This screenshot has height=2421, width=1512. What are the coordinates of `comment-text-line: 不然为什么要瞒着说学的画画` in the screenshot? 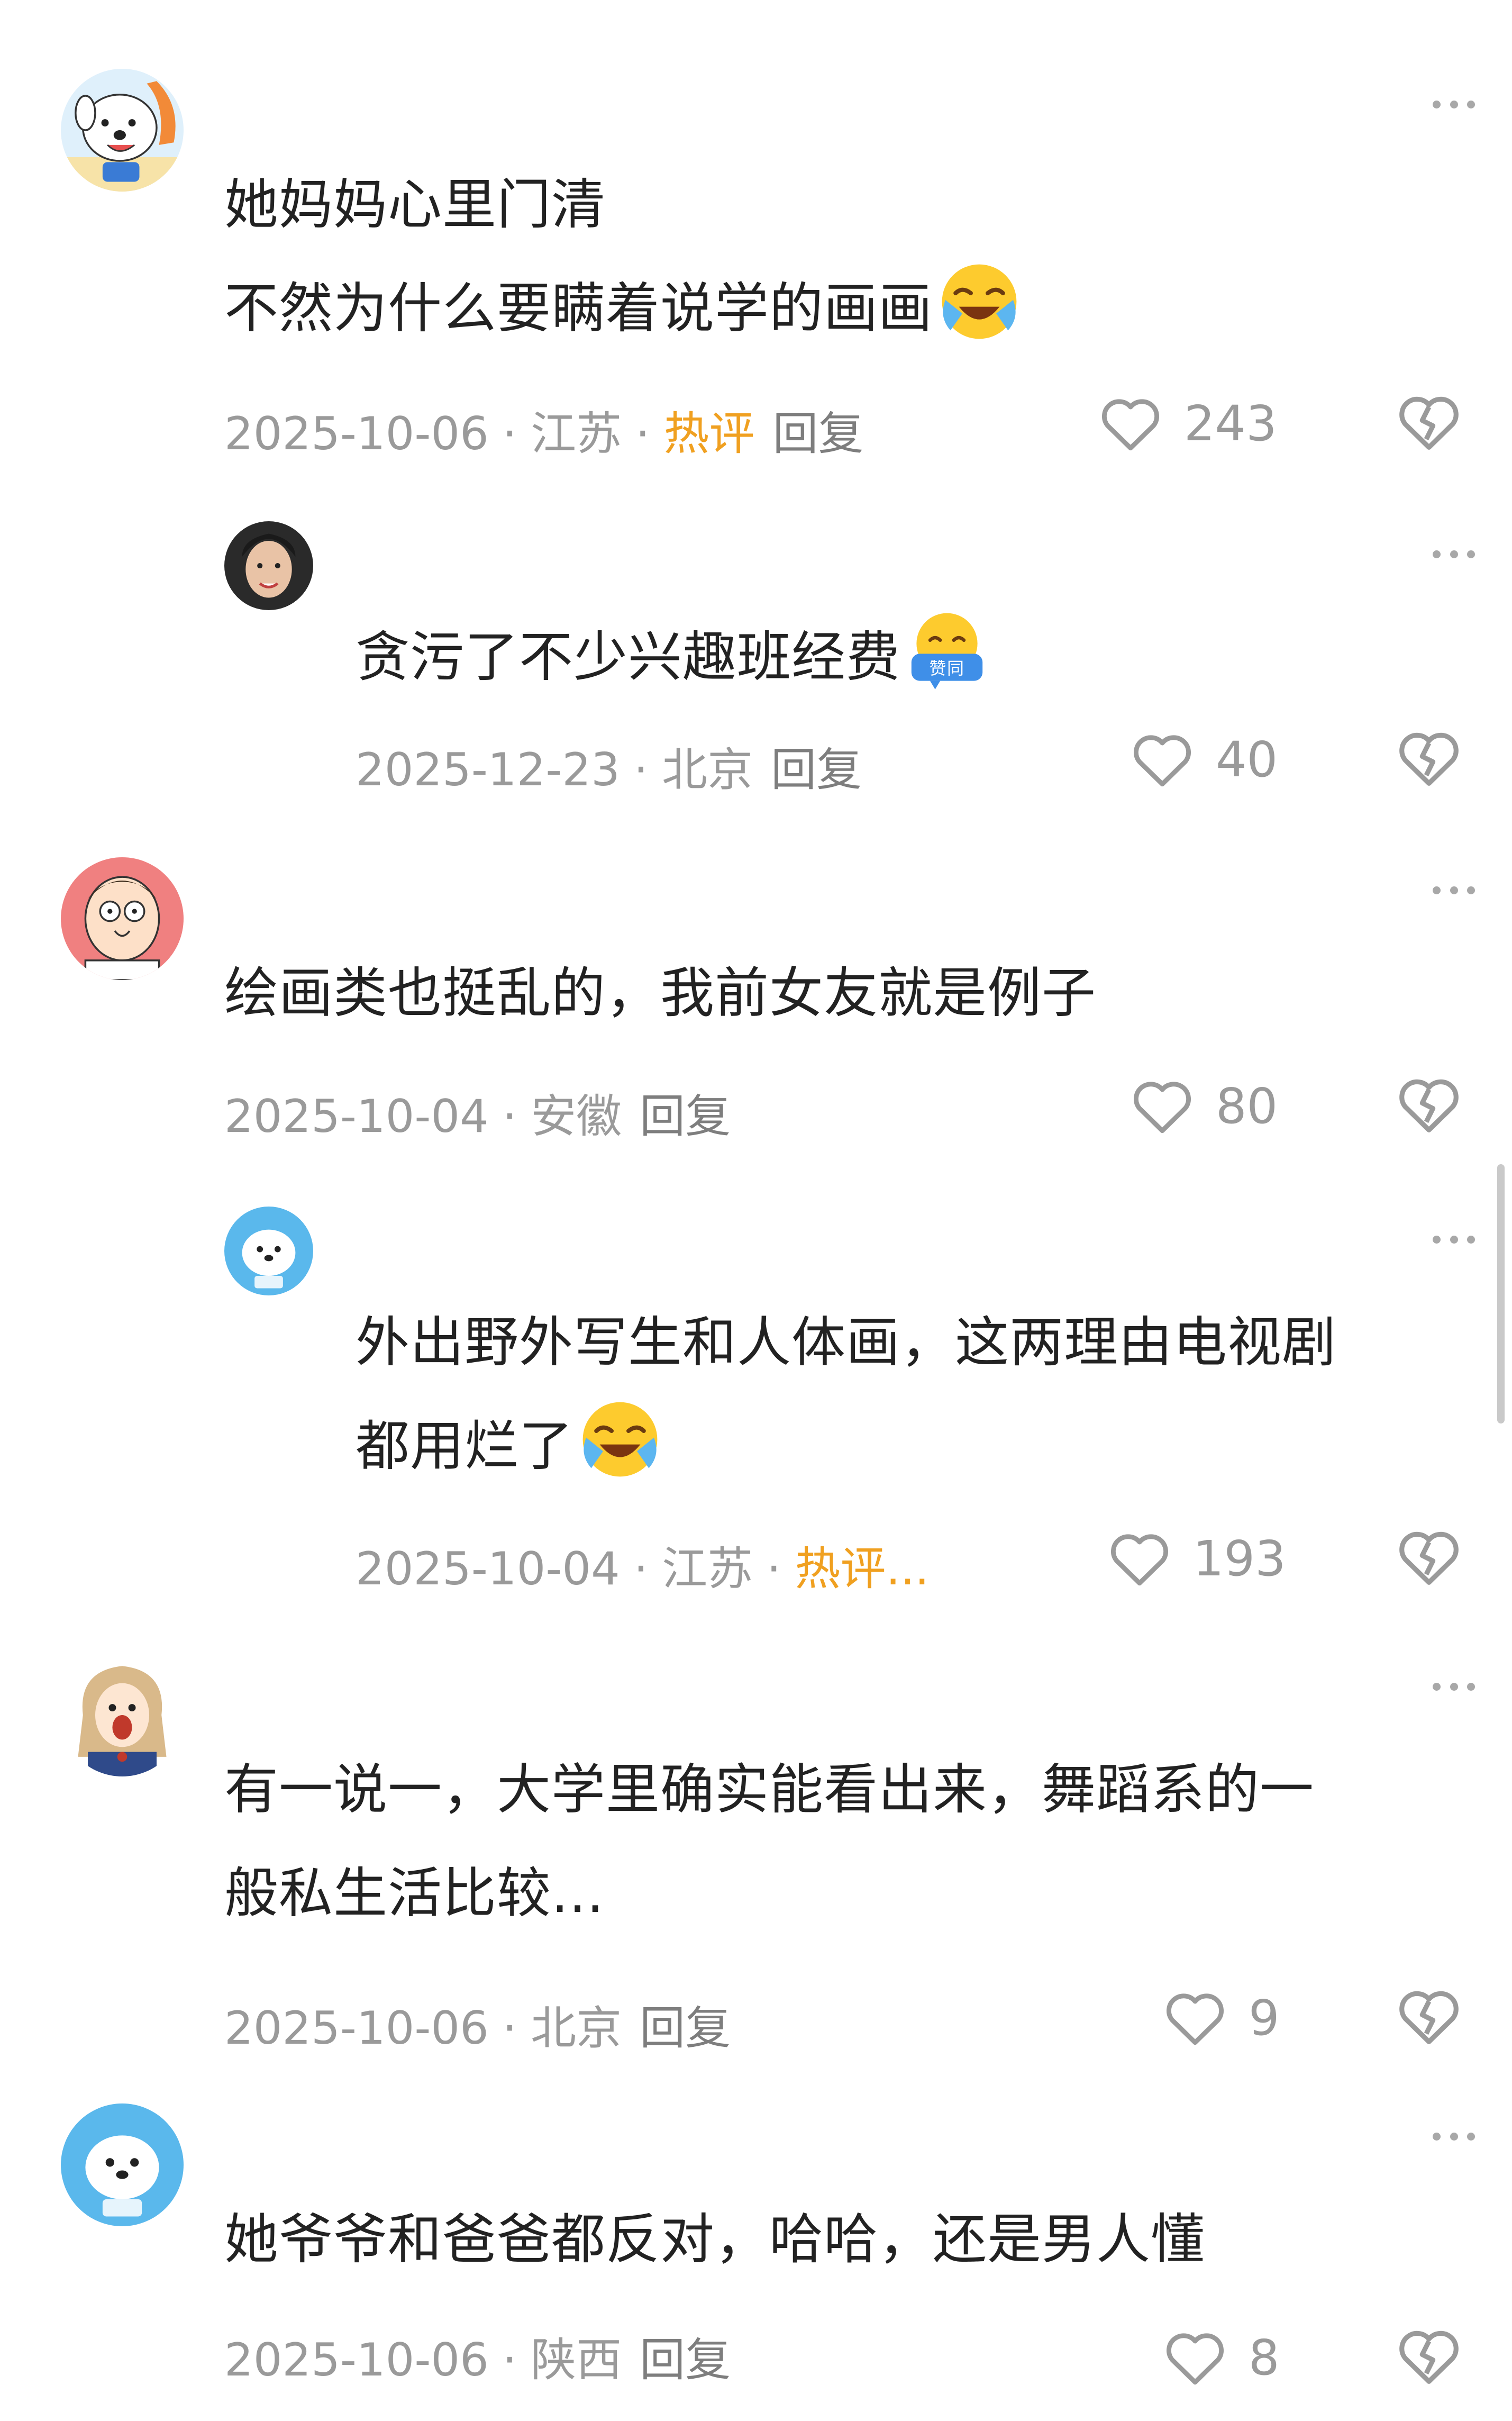 It's located at (623, 309).